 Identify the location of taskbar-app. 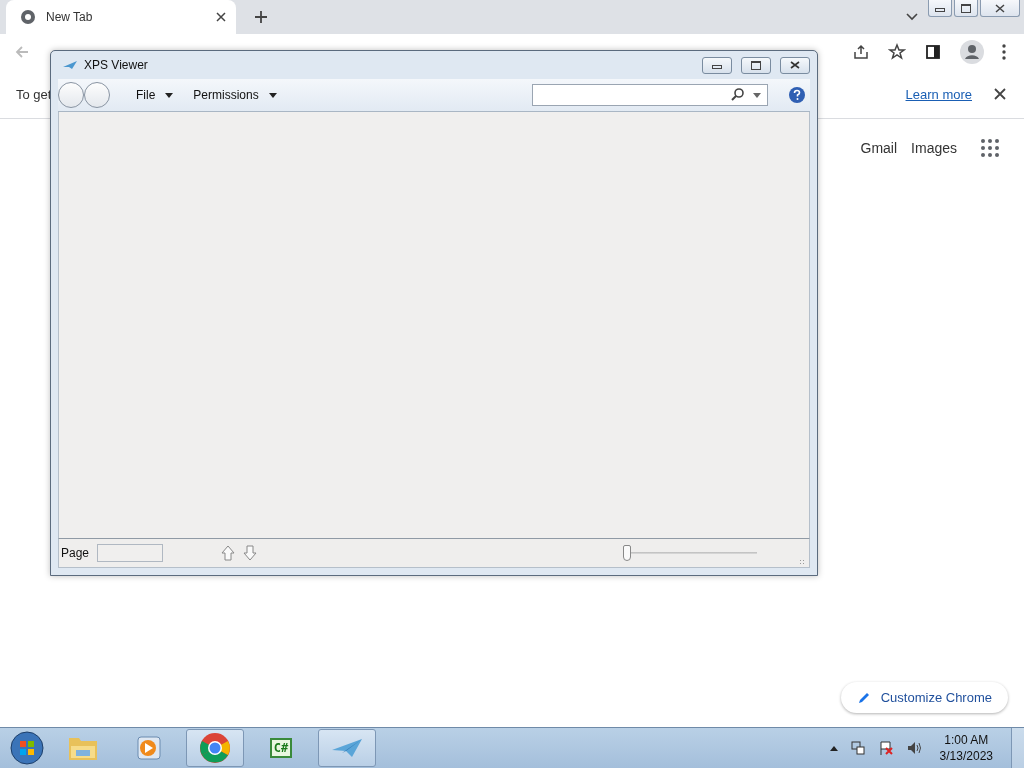
(215, 748).